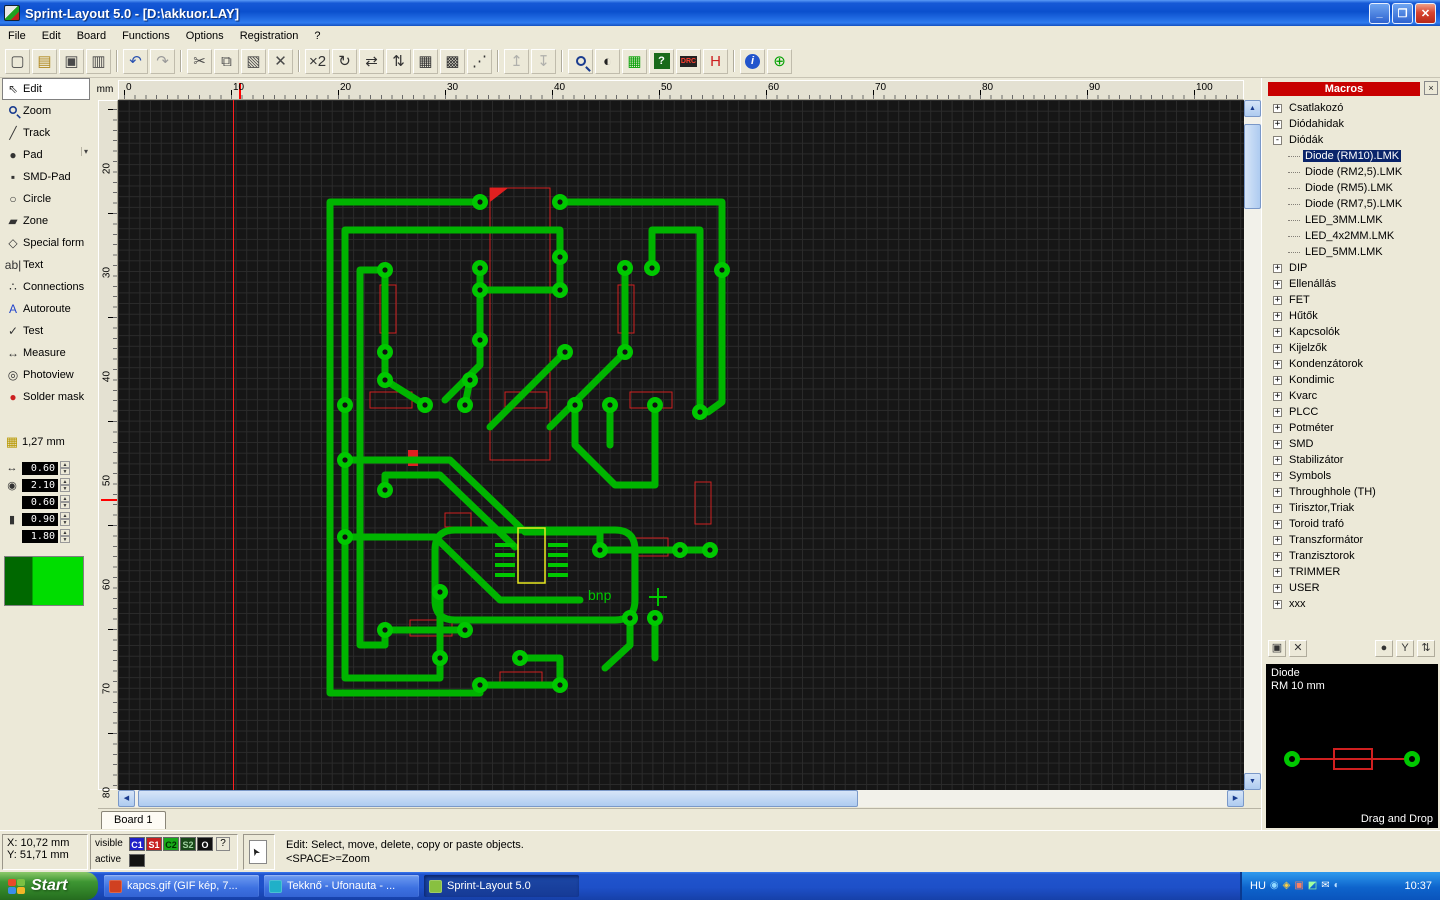 This screenshot has height=900, width=1440. Describe the element at coordinates (17, 61) in the screenshot. I see `new-button: ▢` at that location.